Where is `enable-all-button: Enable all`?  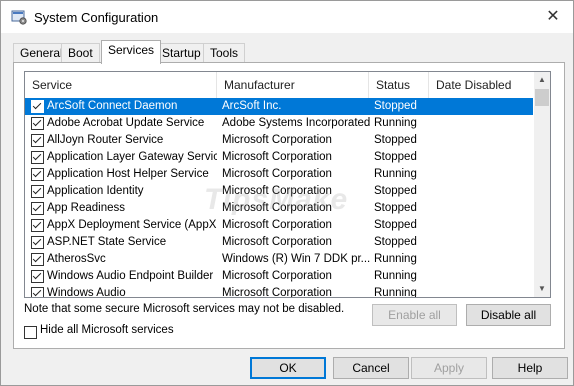
enable-all-button: Enable all is located at coordinates (414, 315).